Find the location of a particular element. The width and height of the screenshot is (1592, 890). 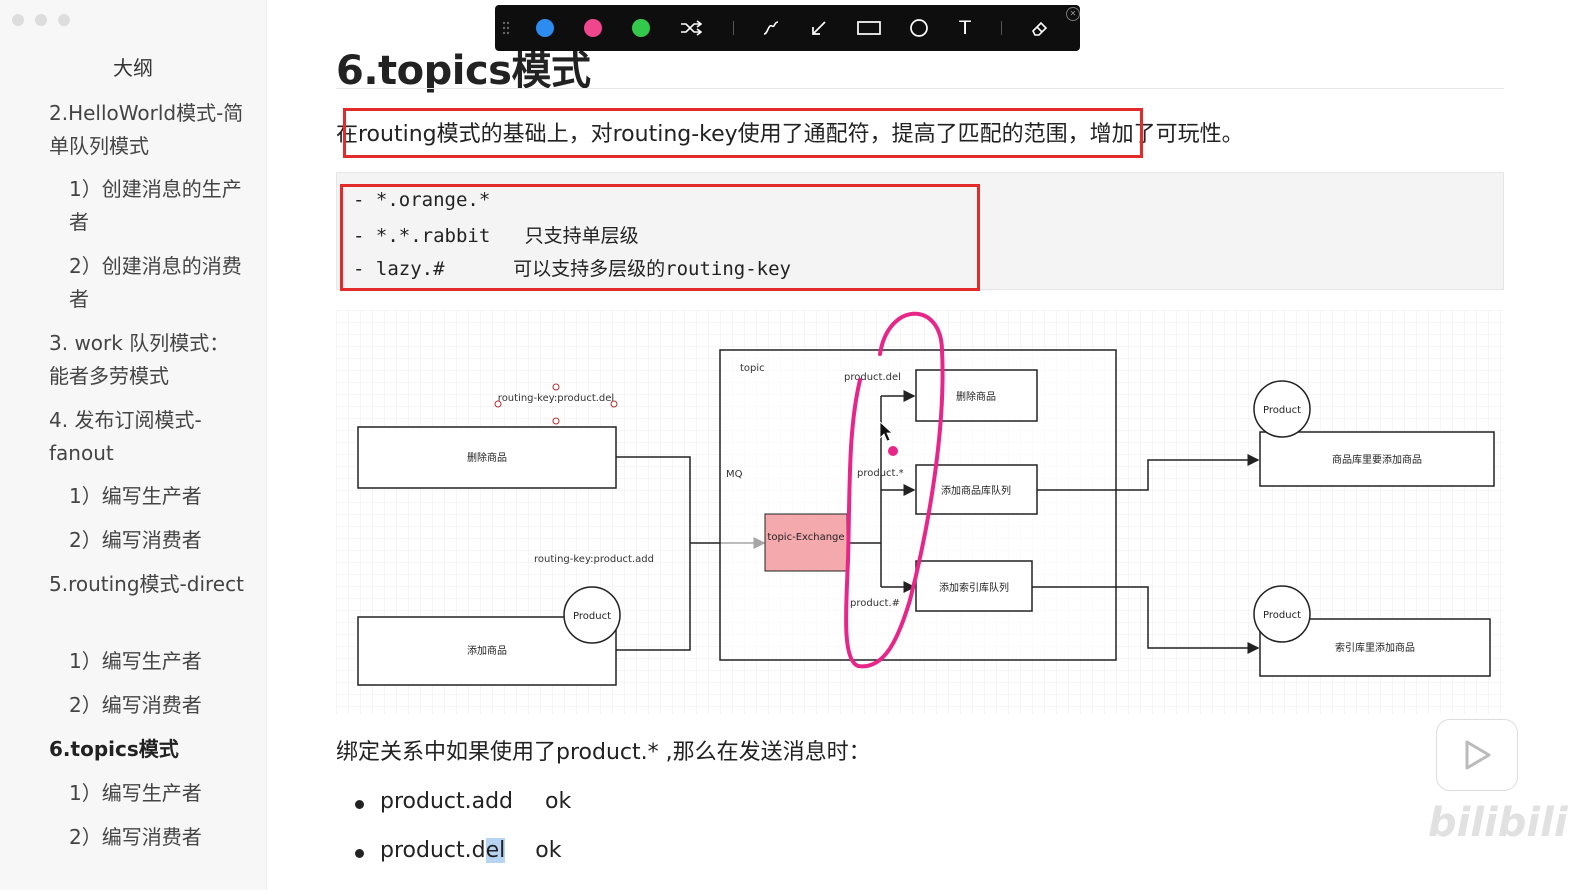

color-pink-button is located at coordinates (593, 28).